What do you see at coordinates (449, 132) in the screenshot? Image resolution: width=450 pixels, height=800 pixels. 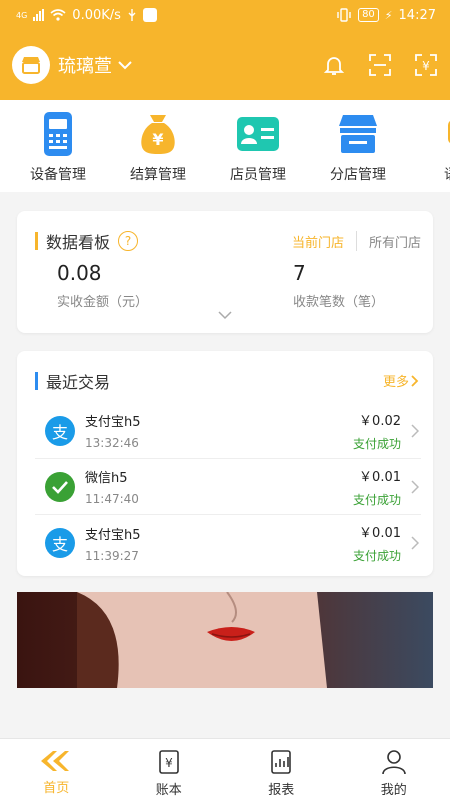 I see `voice-icon` at bounding box center [449, 132].